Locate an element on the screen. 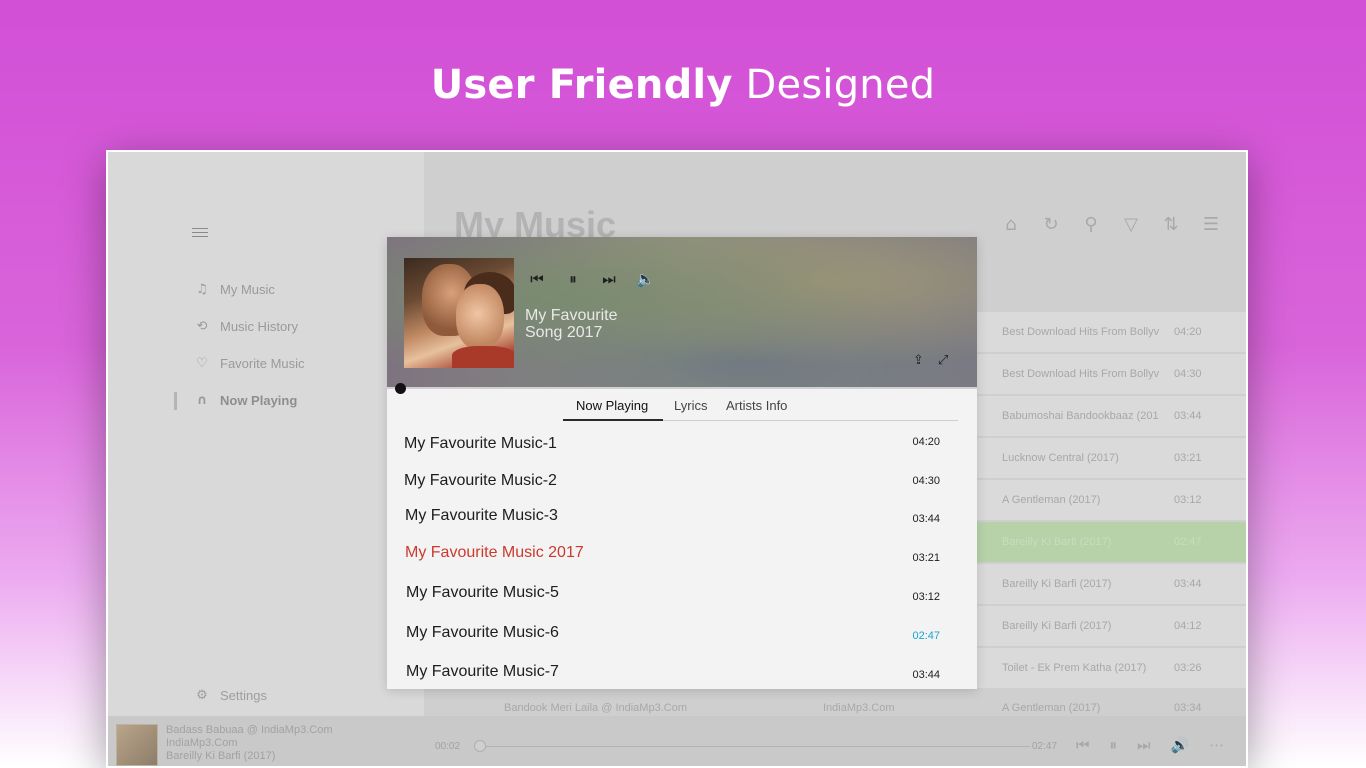  sidebar-item-my-music: ♫ My Music is located at coordinates (233, 289).